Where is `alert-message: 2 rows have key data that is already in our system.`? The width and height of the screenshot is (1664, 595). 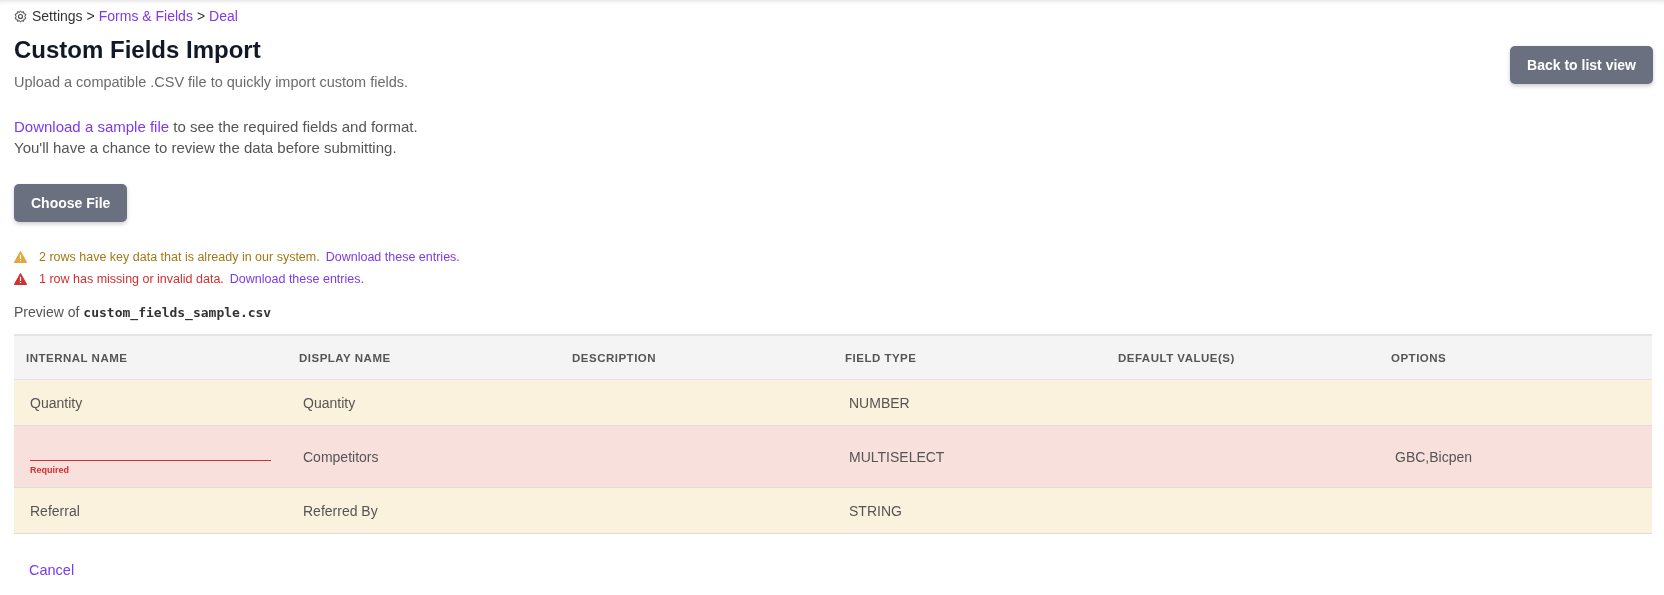
alert-message: 2 rows have key data that is already in our system. is located at coordinates (179, 257).